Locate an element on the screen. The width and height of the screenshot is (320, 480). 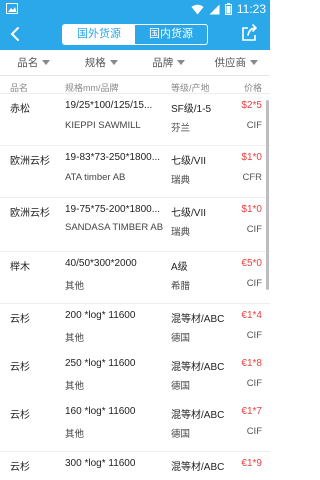
filter-name-label: 品名 is located at coordinates (28, 63).